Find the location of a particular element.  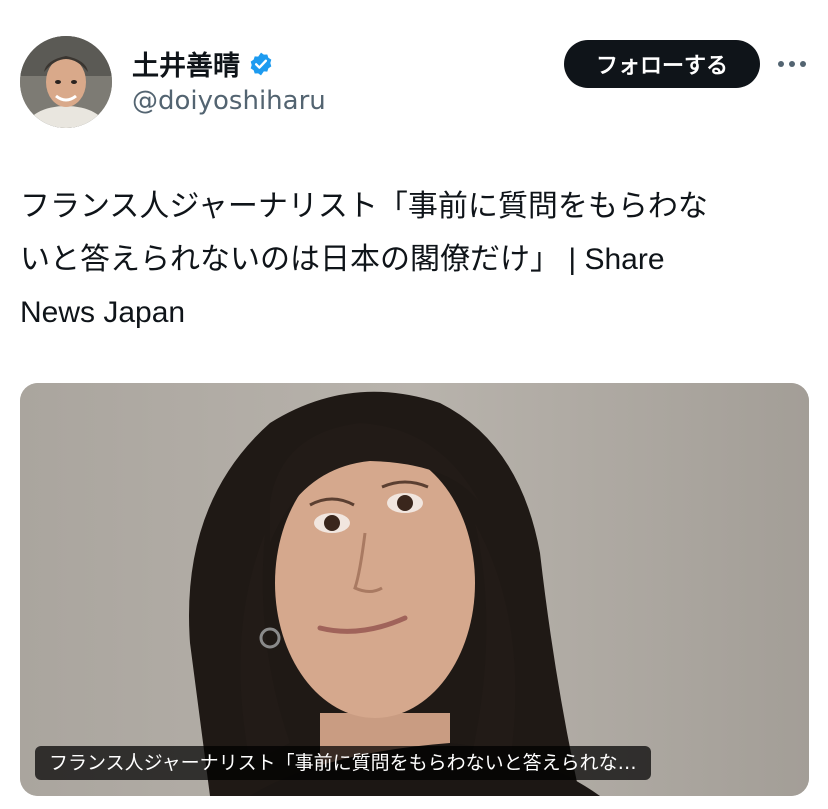

avatar-image is located at coordinates (66, 82).